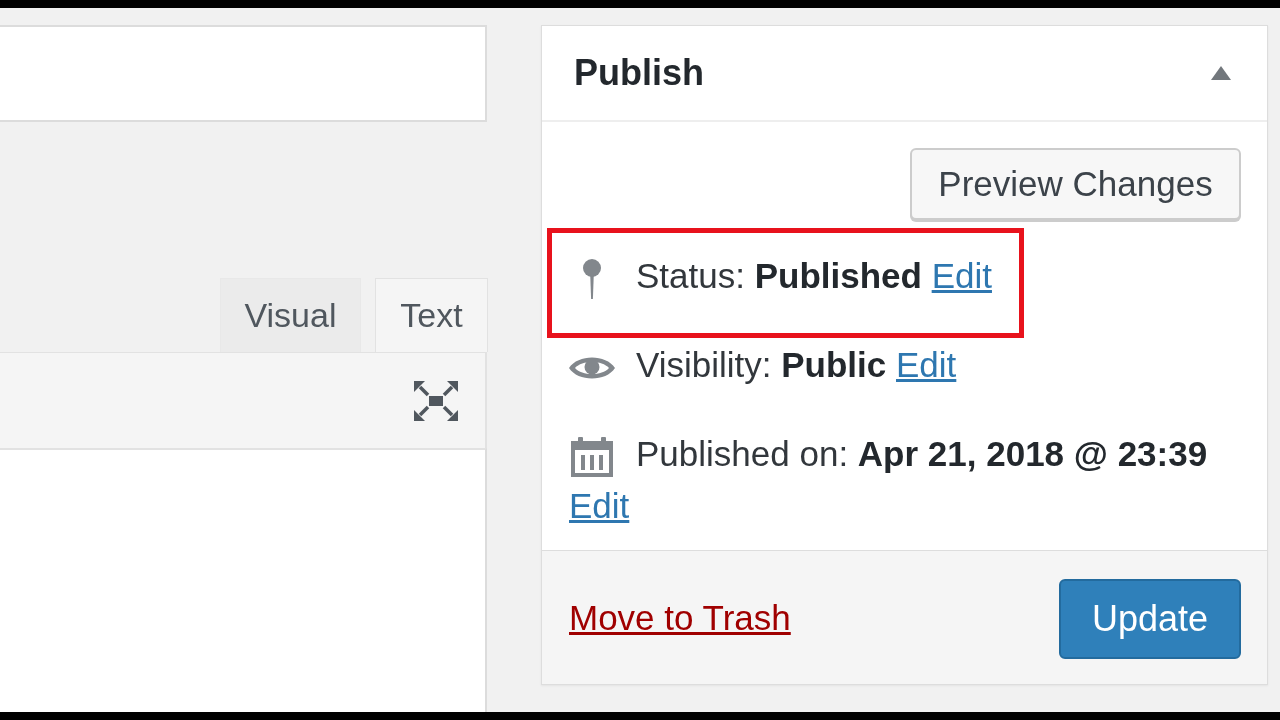 The height and width of the screenshot is (720, 1280). Describe the element at coordinates (592, 278) in the screenshot. I see `pin-icon` at that location.